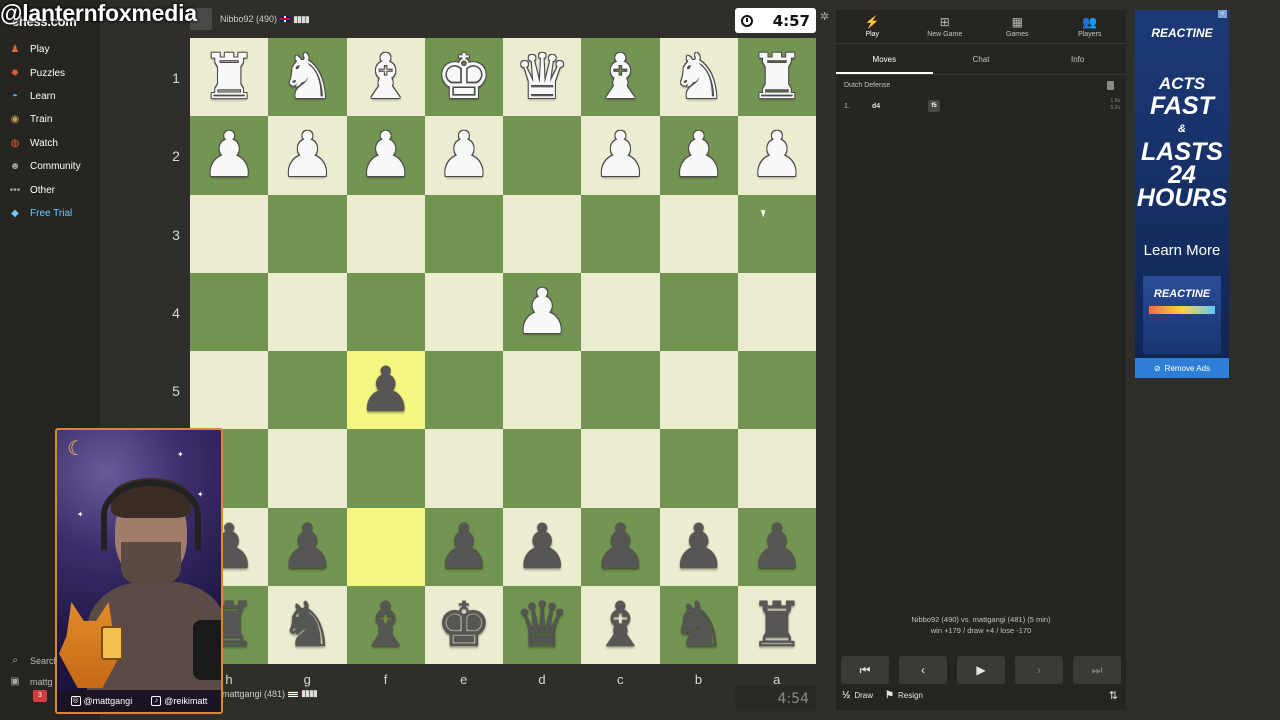 Image resolution: width=1280 pixels, height=720 pixels. What do you see at coordinates (1113, 695) in the screenshot?
I see `flip-board-icon: ⇅` at bounding box center [1113, 695].